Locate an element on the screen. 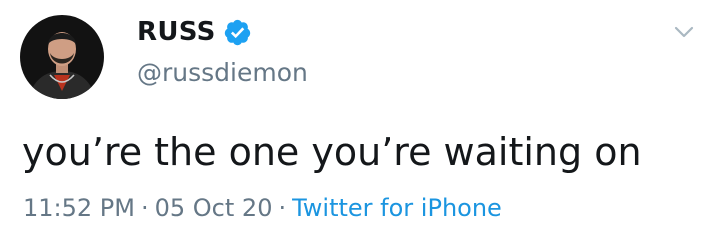 The width and height of the screenshot is (720, 240). tweet-meta: 11:52 PM · 05 Oct 20 · Twitter for iPhone is located at coordinates (262, 208).